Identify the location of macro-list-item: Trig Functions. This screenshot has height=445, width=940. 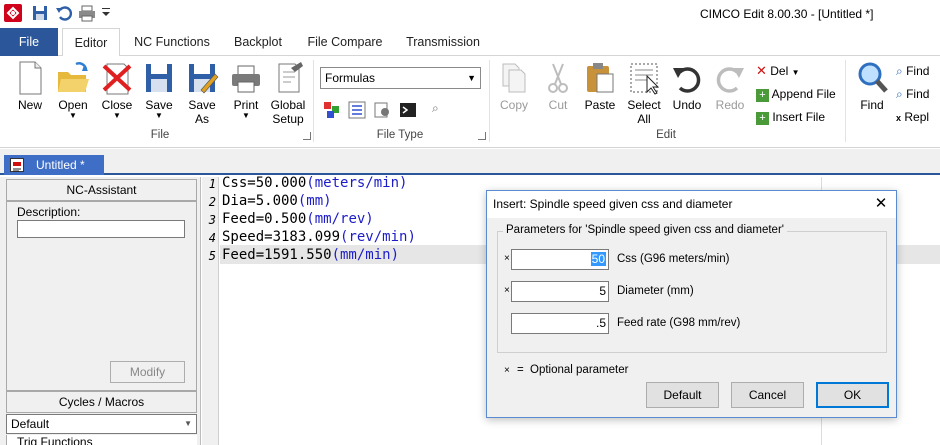
(55, 440).